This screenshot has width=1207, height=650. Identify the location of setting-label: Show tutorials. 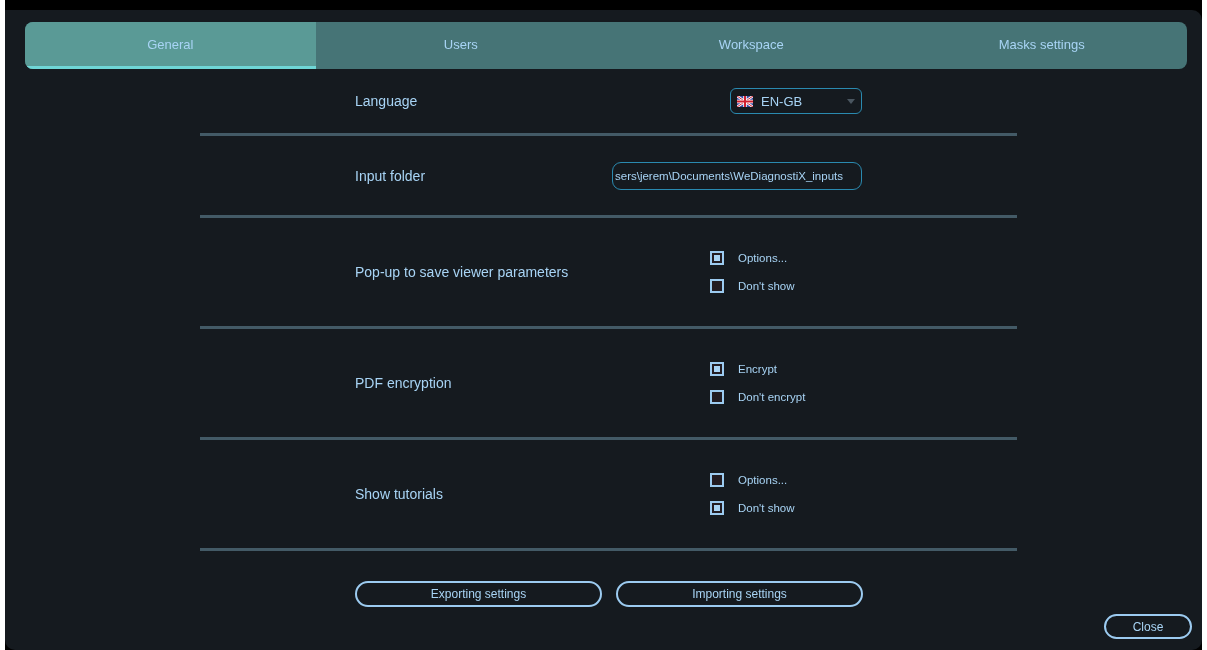
(399, 494).